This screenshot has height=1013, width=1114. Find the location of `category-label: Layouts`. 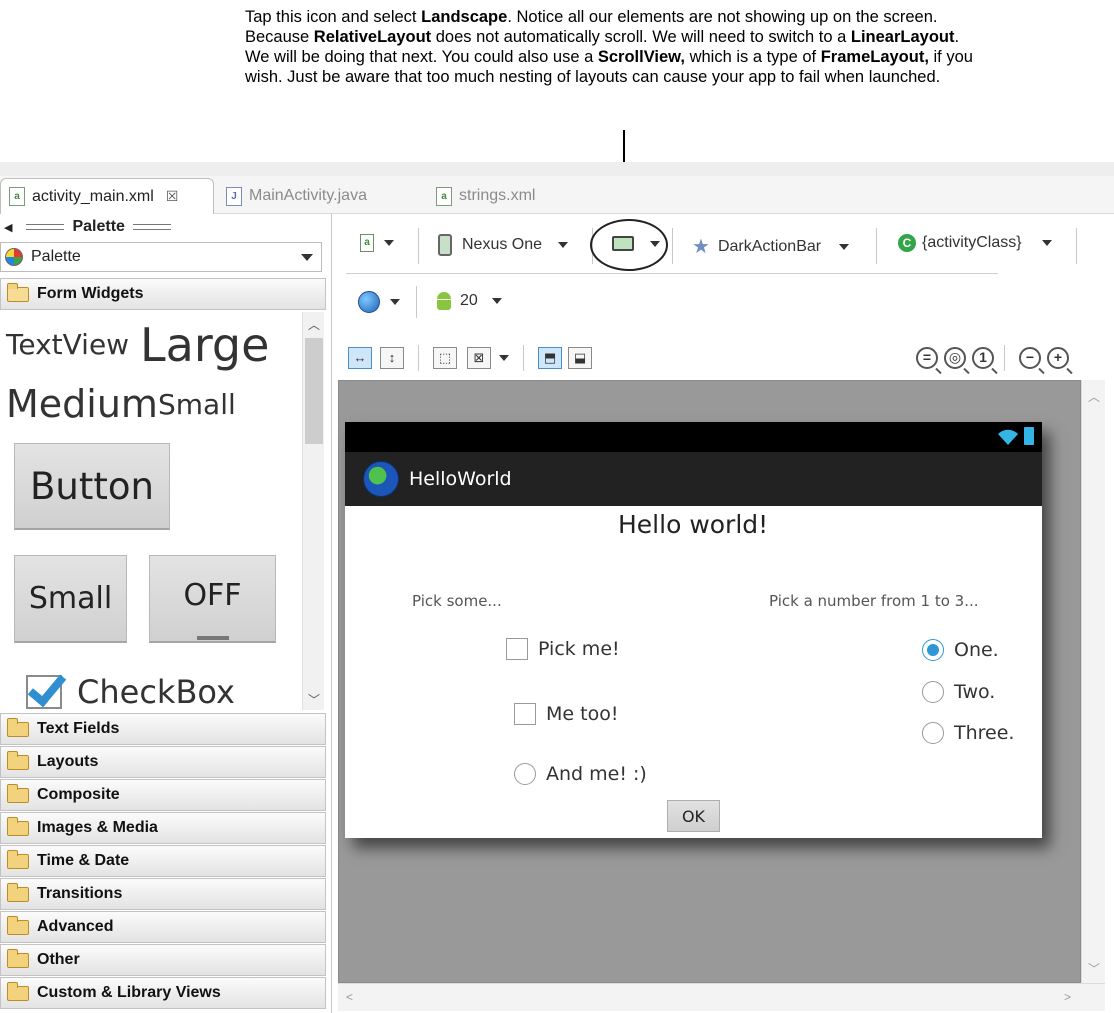

category-label: Layouts is located at coordinates (68, 761).